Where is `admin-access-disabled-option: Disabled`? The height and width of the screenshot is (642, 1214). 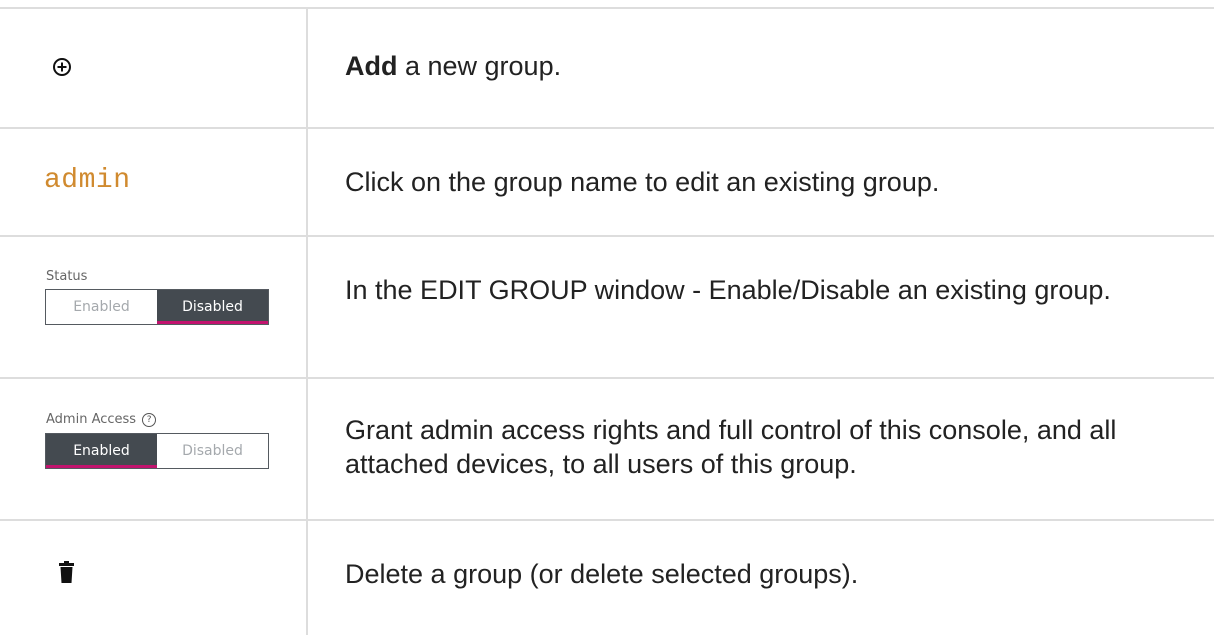 admin-access-disabled-option: Disabled is located at coordinates (212, 451).